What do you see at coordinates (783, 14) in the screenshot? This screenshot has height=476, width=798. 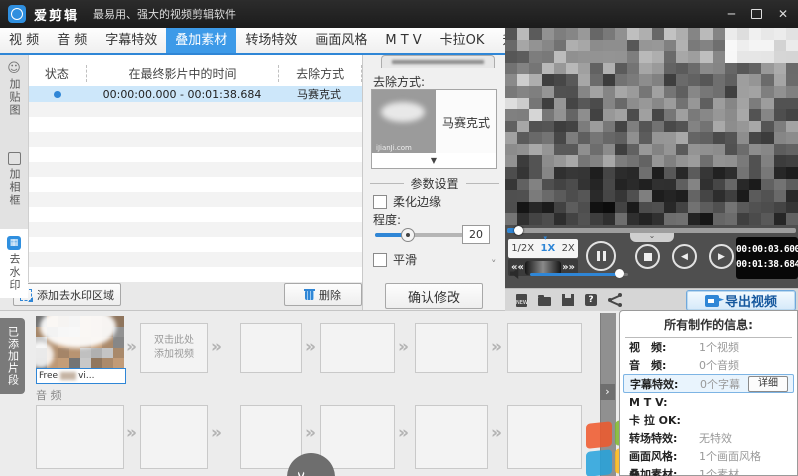 I see `close-button: ✕` at bounding box center [783, 14].